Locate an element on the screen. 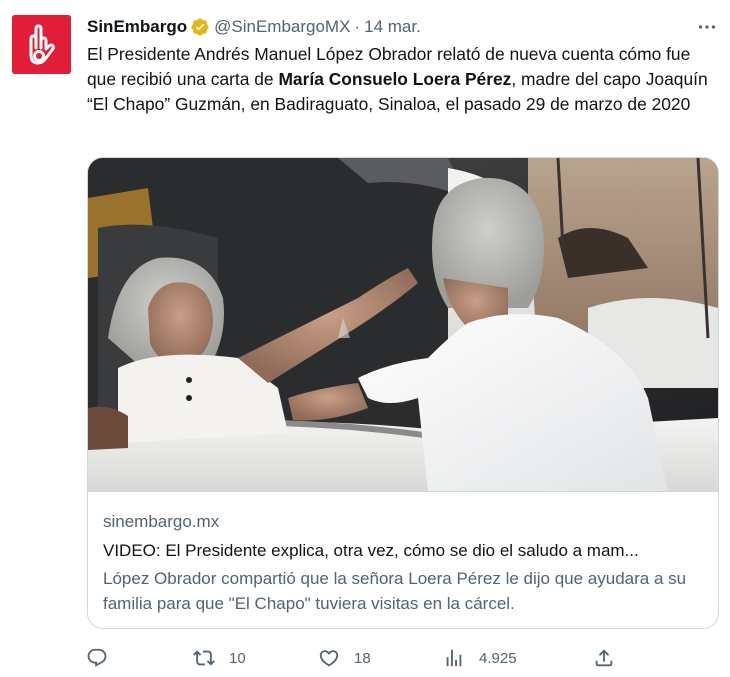 This screenshot has width=730, height=677. avatar is located at coordinates (41, 44).